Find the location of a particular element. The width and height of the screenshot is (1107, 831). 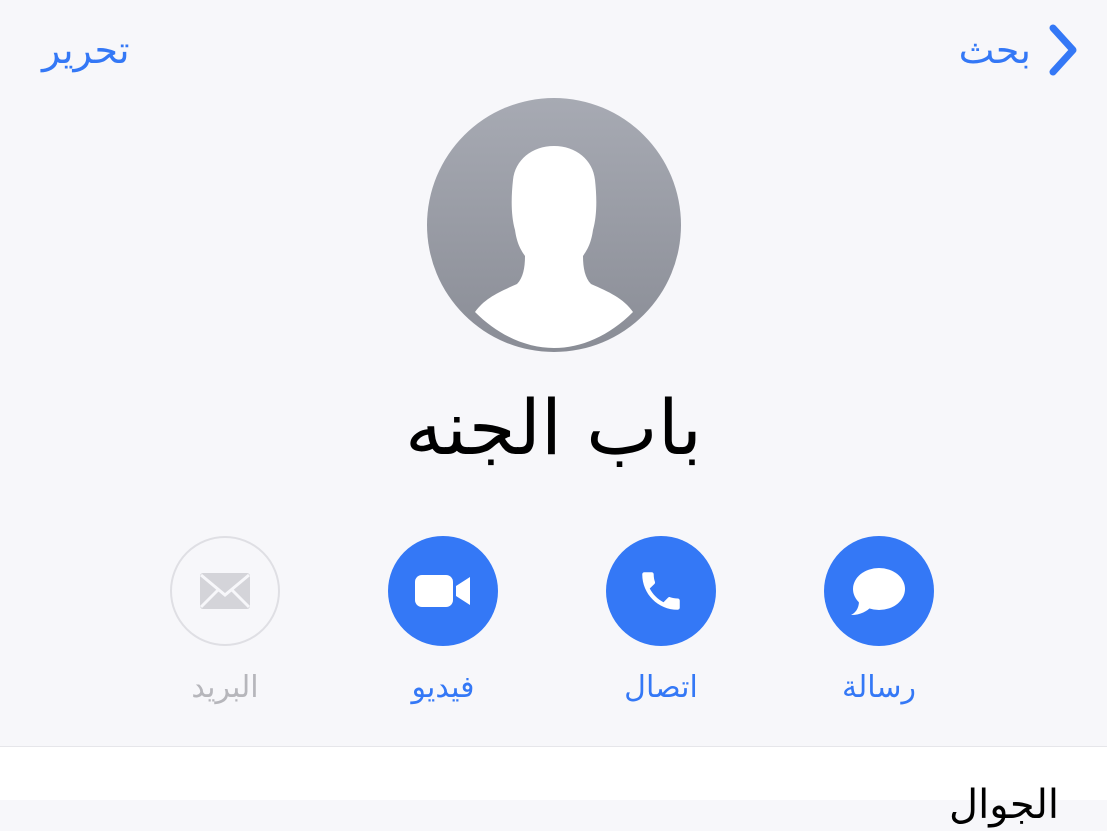

chevron-right-icon is located at coordinates (1063, 50).